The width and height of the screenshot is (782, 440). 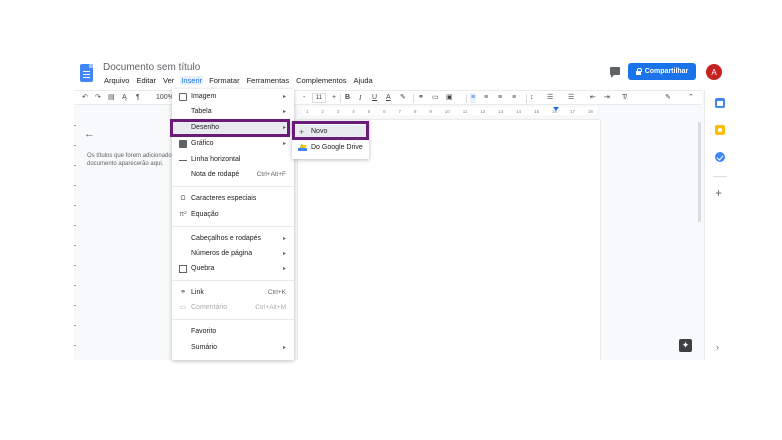 I want to click on menu-item-numeros-de-pagina: Números de página ▸, so click(x=233, y=254).